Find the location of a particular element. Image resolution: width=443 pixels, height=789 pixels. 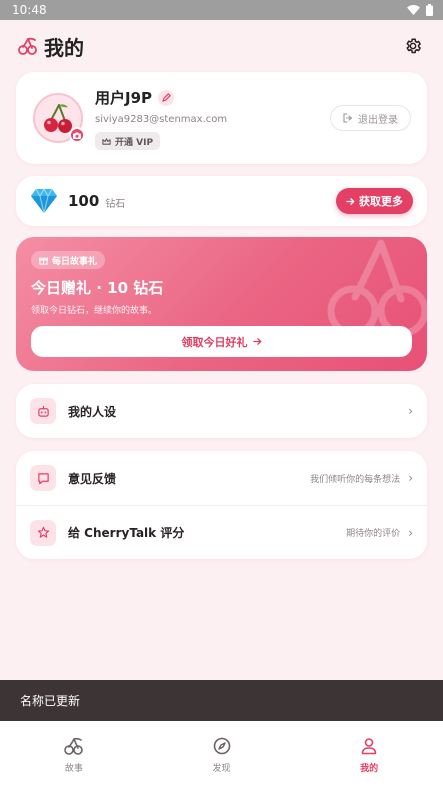

change-avatar-button is located at coordinates (77, 135).